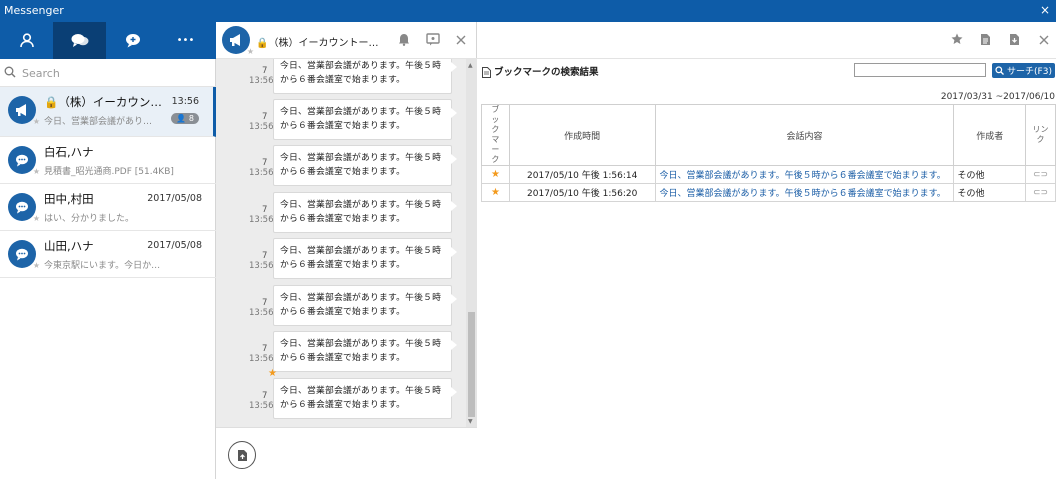 The width and height of the screenshot is (1056, 479). I want to click on conversation-item: ★ 田中,村田 2017/05/08 はい、分かりました。, so click(108, 207).